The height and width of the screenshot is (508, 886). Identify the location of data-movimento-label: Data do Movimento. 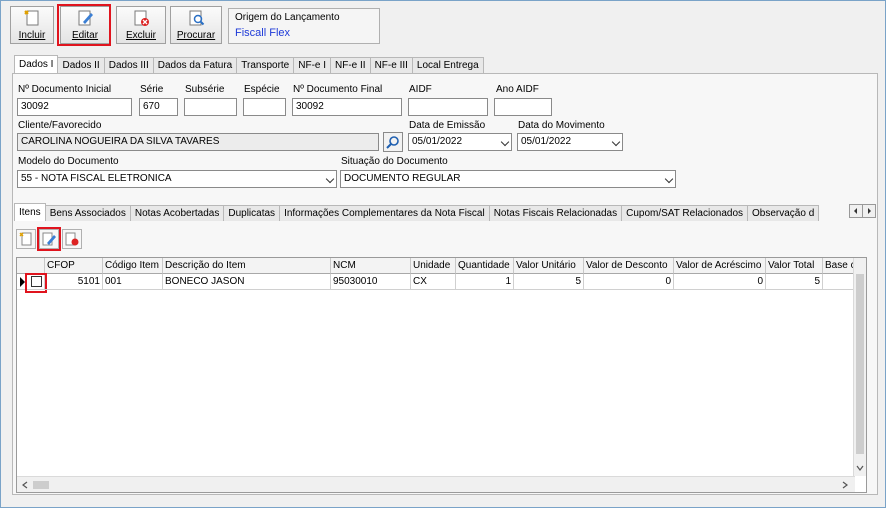
(561, 125).